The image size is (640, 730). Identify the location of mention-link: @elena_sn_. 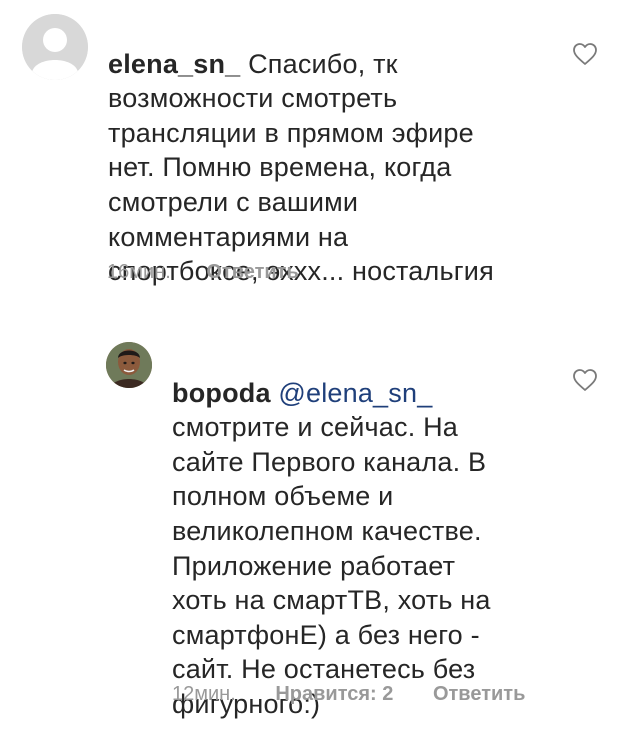
(355, 393).